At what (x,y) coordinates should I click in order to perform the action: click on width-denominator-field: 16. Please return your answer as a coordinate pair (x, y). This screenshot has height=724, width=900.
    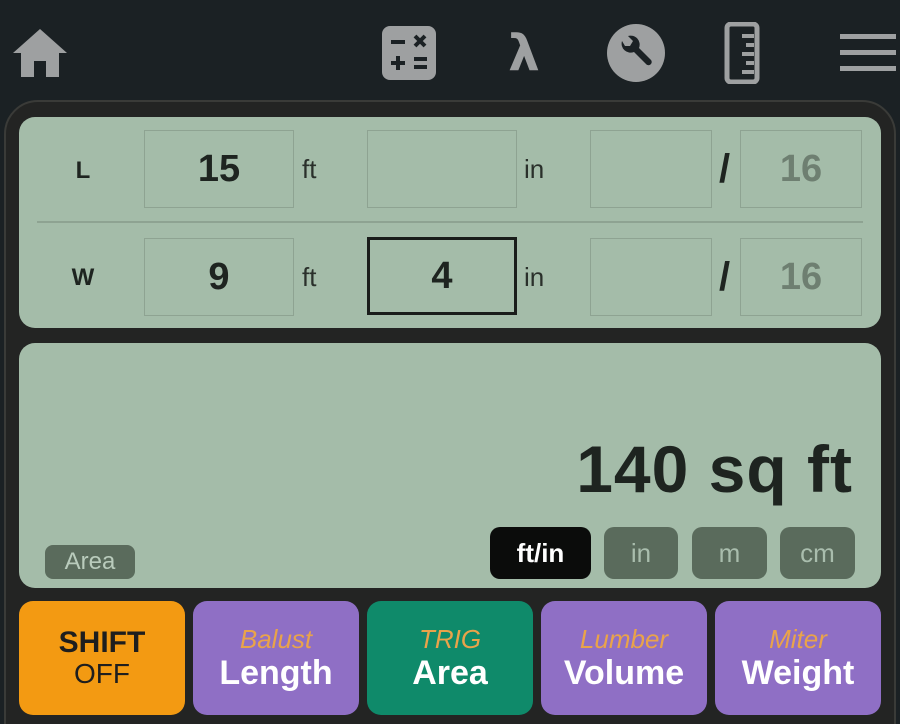
    Looking at the image, I should click on (801, 277).